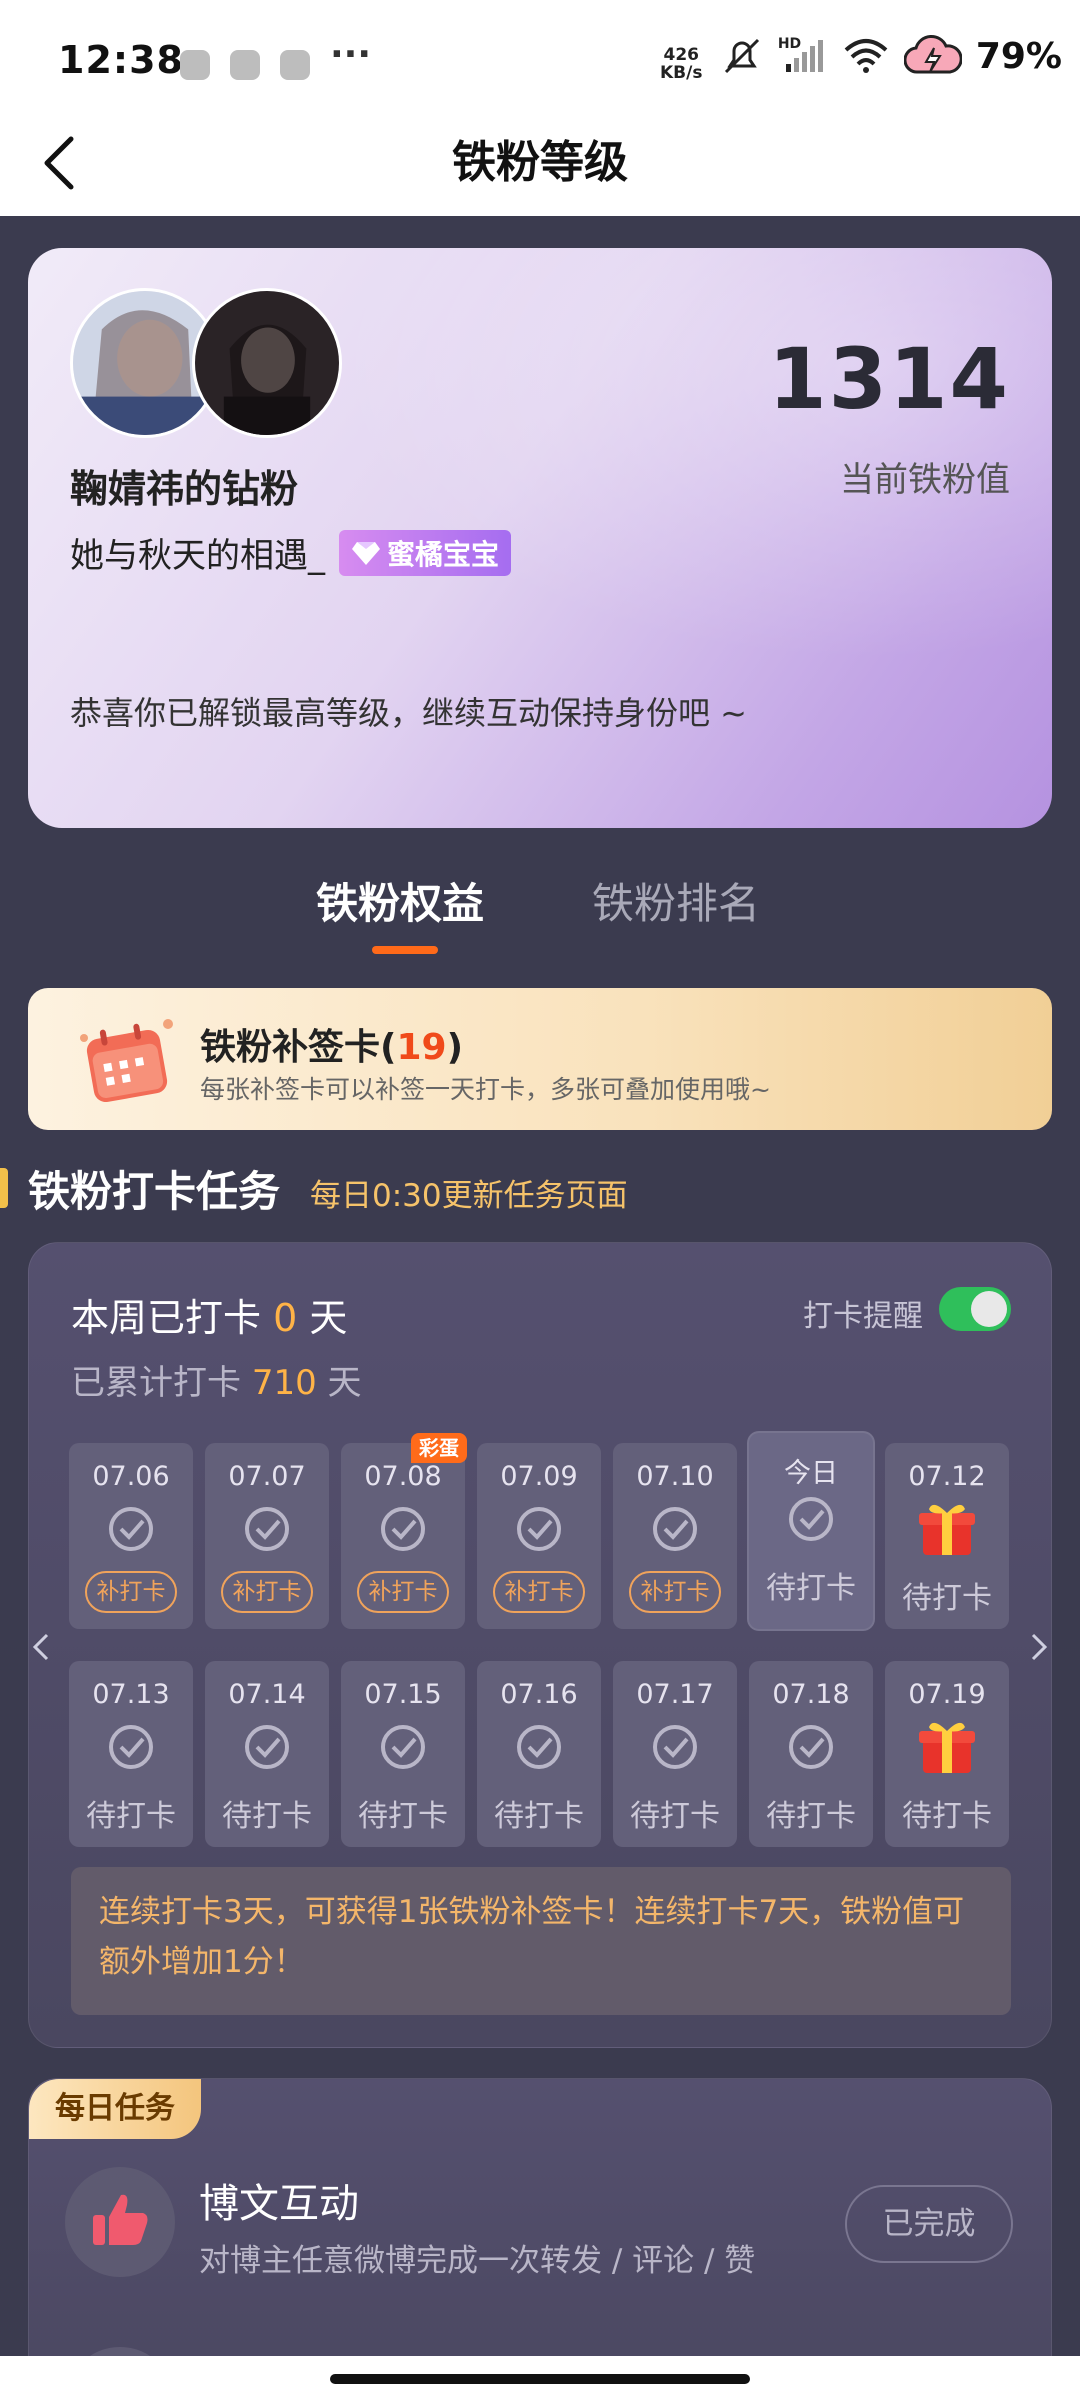  I want to click on day-date: 07.13, so click(131, 1694).